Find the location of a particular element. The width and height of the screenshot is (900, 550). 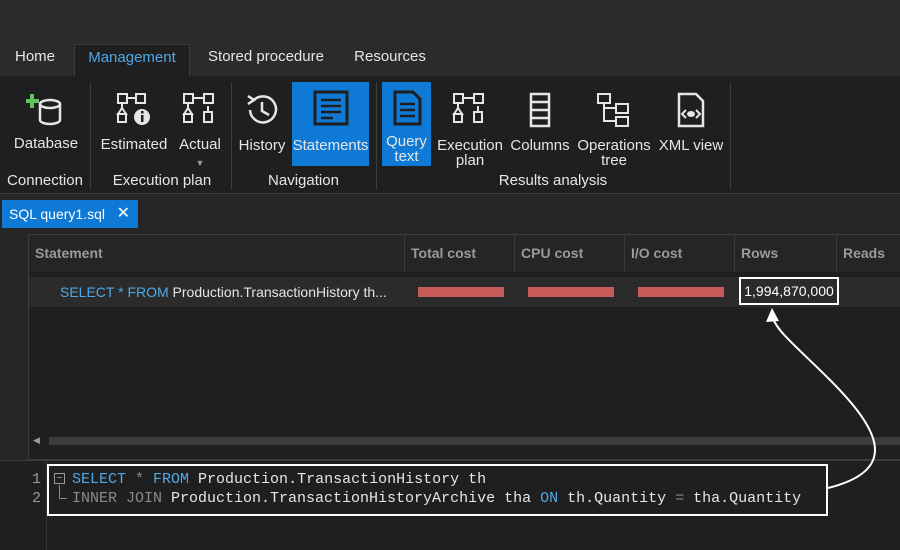

scrollbar-thumb is located at coordinates (474, 441).